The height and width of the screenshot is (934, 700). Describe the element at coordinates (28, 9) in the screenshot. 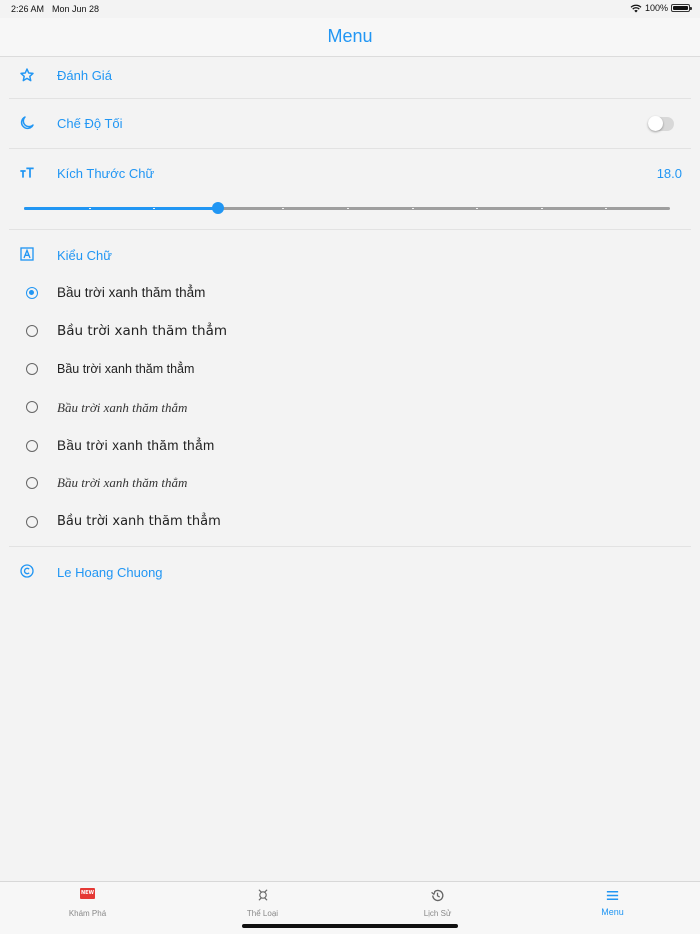

I see `status-time: 2:26 AM` at that location.